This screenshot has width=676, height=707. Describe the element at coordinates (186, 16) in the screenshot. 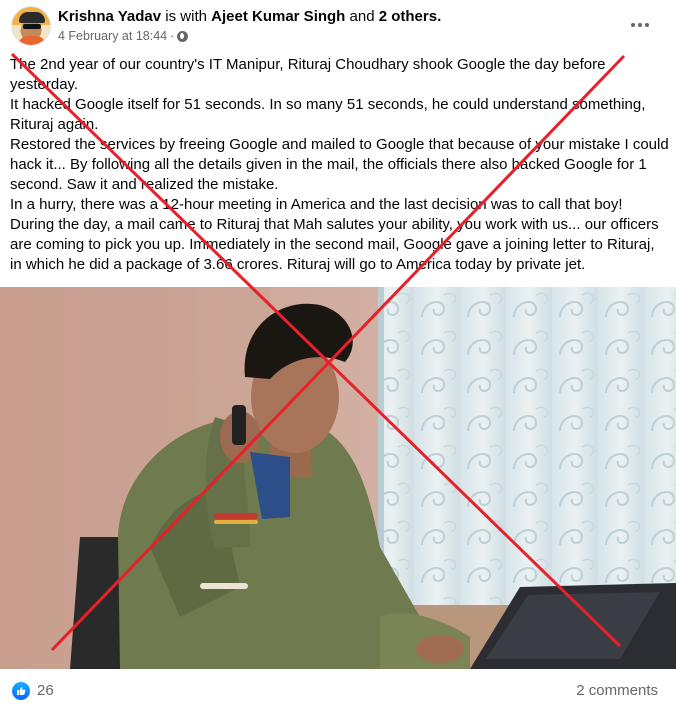

I see `with-text: is with` at that location.